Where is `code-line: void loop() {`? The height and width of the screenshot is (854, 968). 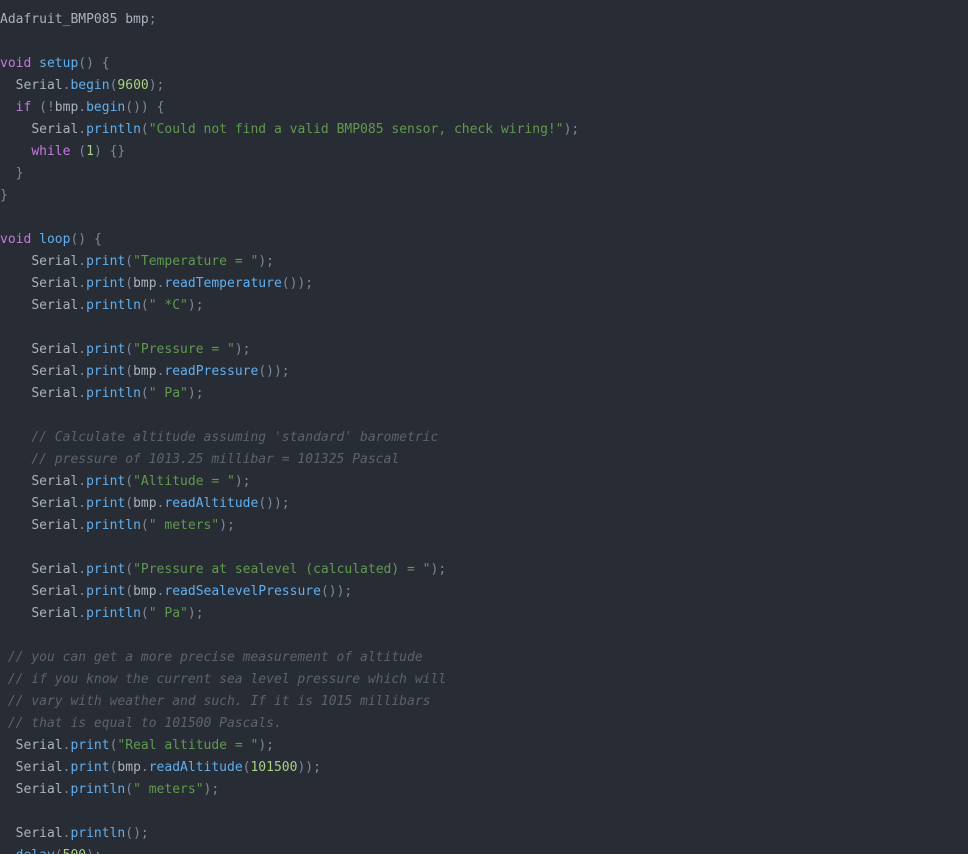 code-line: void loop() { is located at coordinates (484, 240).